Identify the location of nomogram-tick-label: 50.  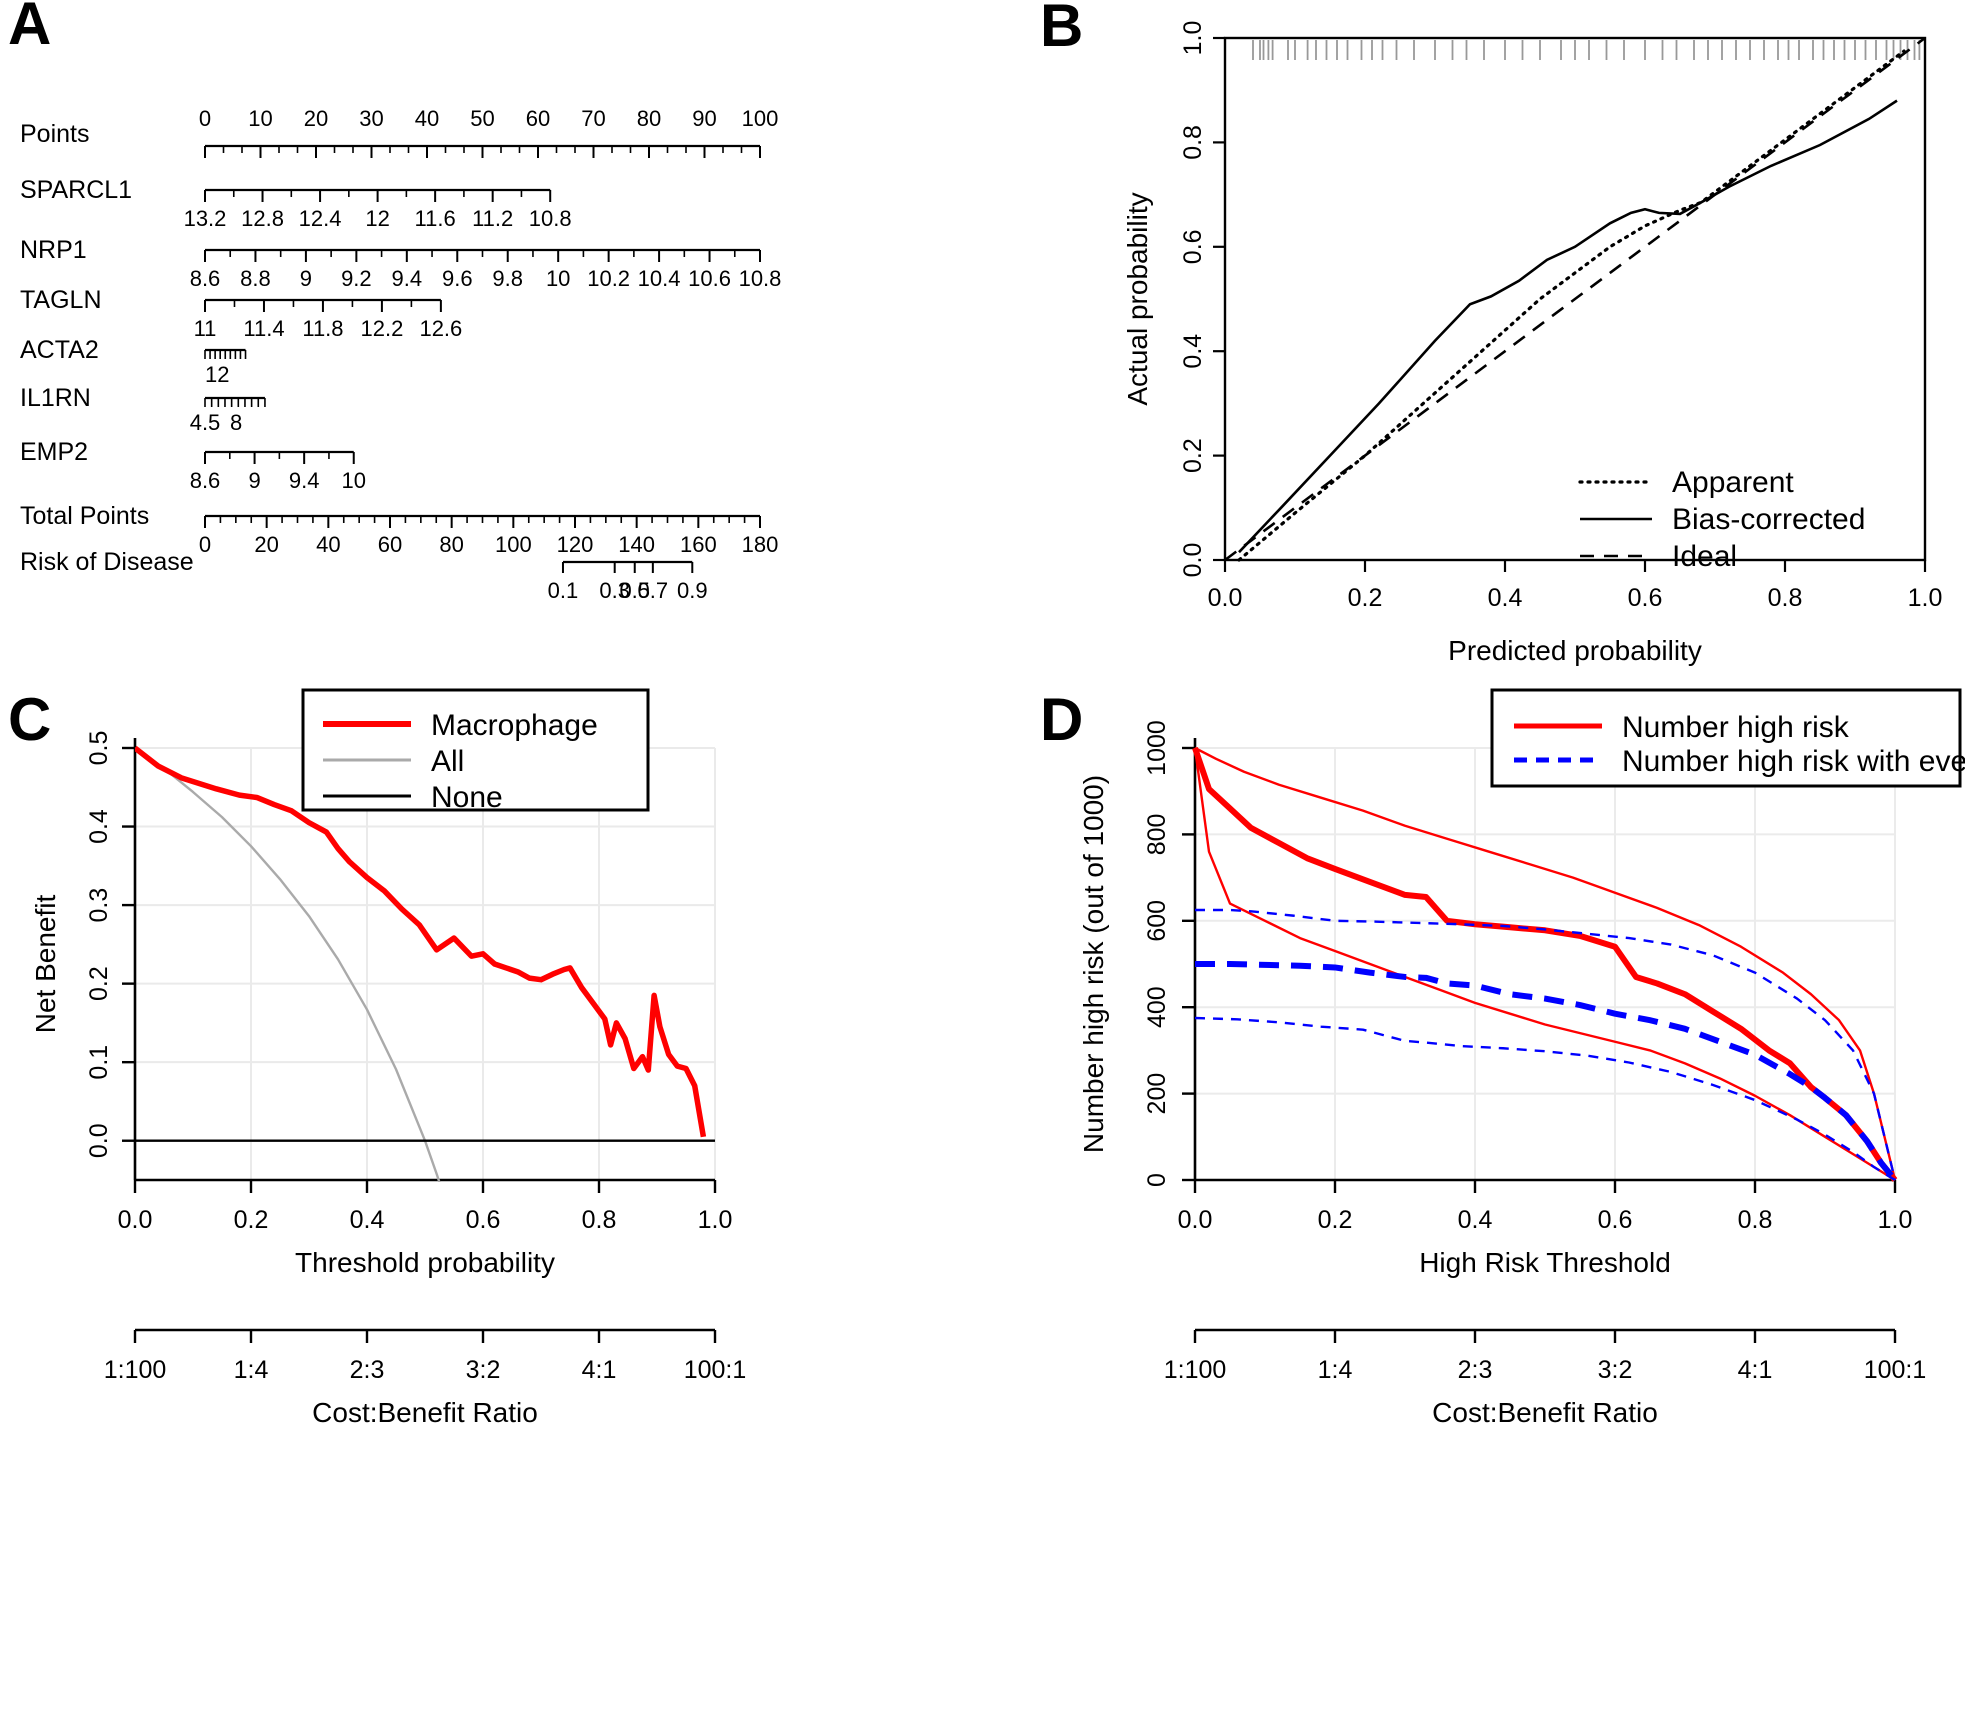
(482, 118).